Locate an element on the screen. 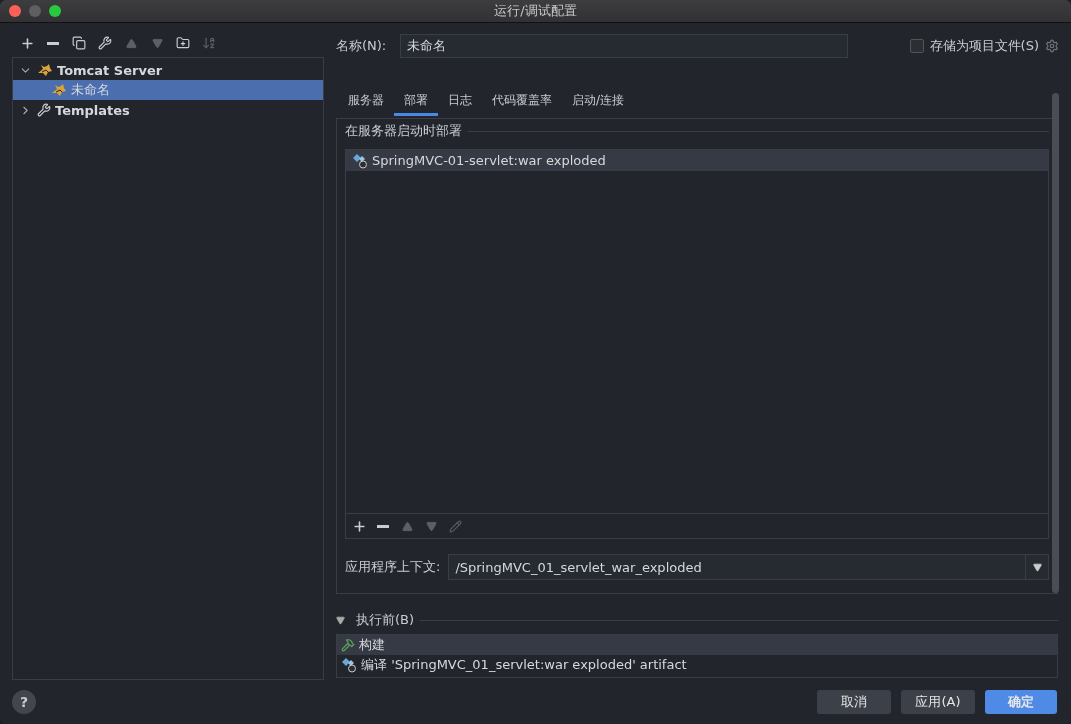  sort-icon is located at coordinates (209, 43).